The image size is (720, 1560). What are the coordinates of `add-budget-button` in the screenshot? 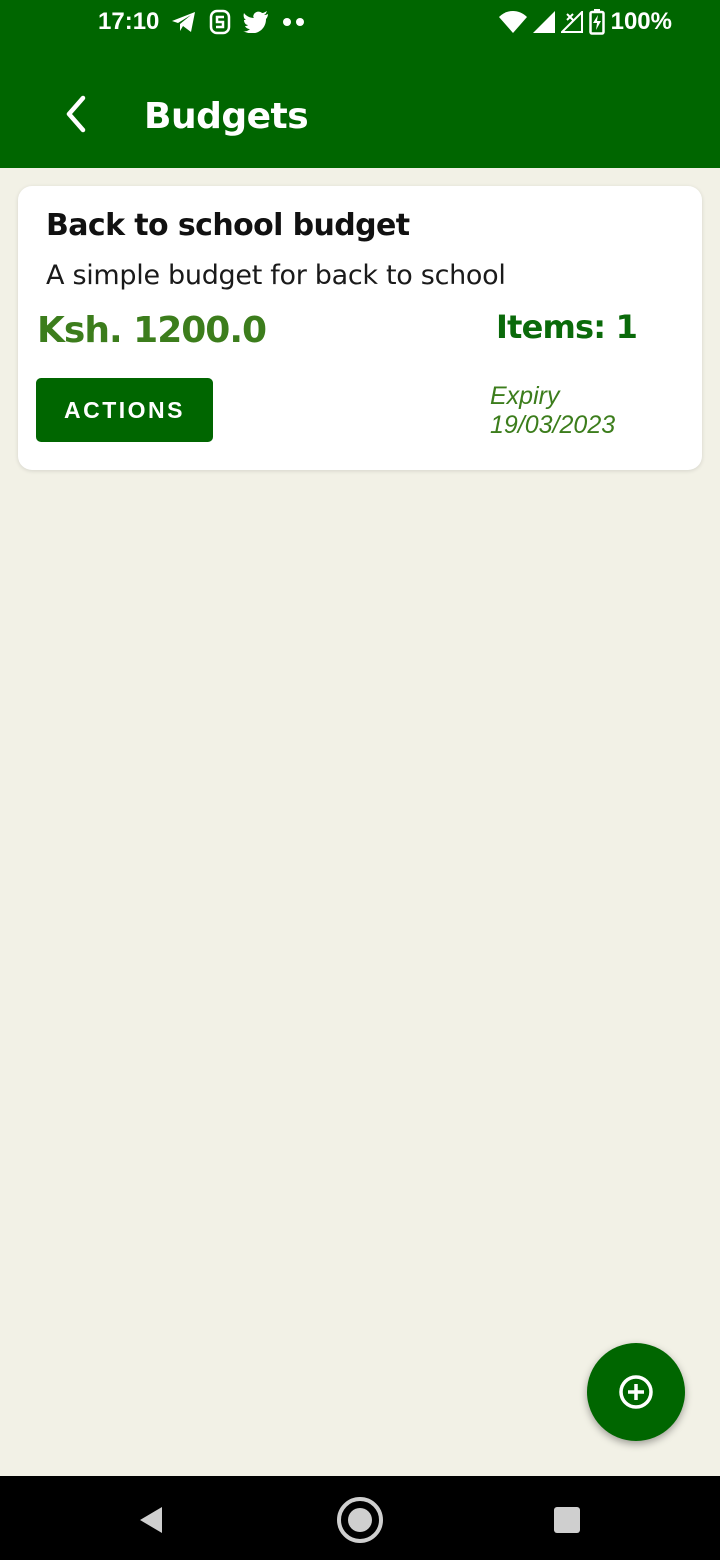 It's located at (636, 1392).